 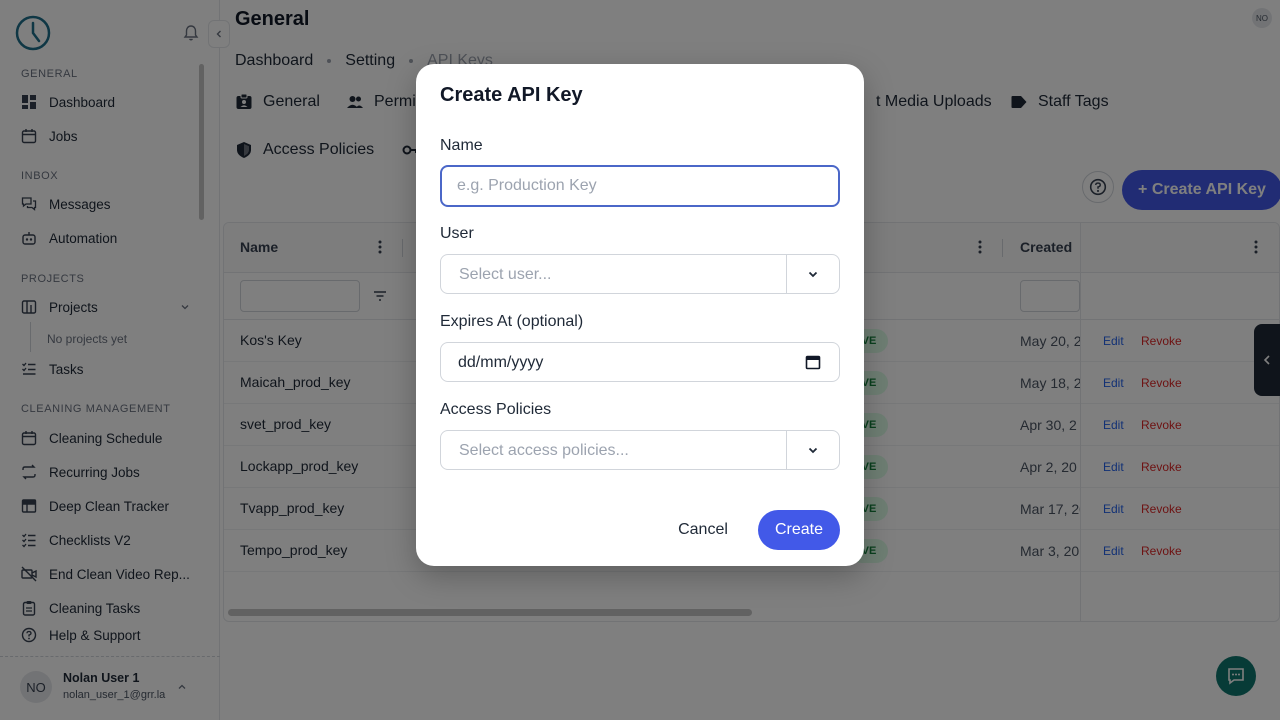 I want to click on date-placeholder: dd/mm/yyyy, so click(x=501, y=362).